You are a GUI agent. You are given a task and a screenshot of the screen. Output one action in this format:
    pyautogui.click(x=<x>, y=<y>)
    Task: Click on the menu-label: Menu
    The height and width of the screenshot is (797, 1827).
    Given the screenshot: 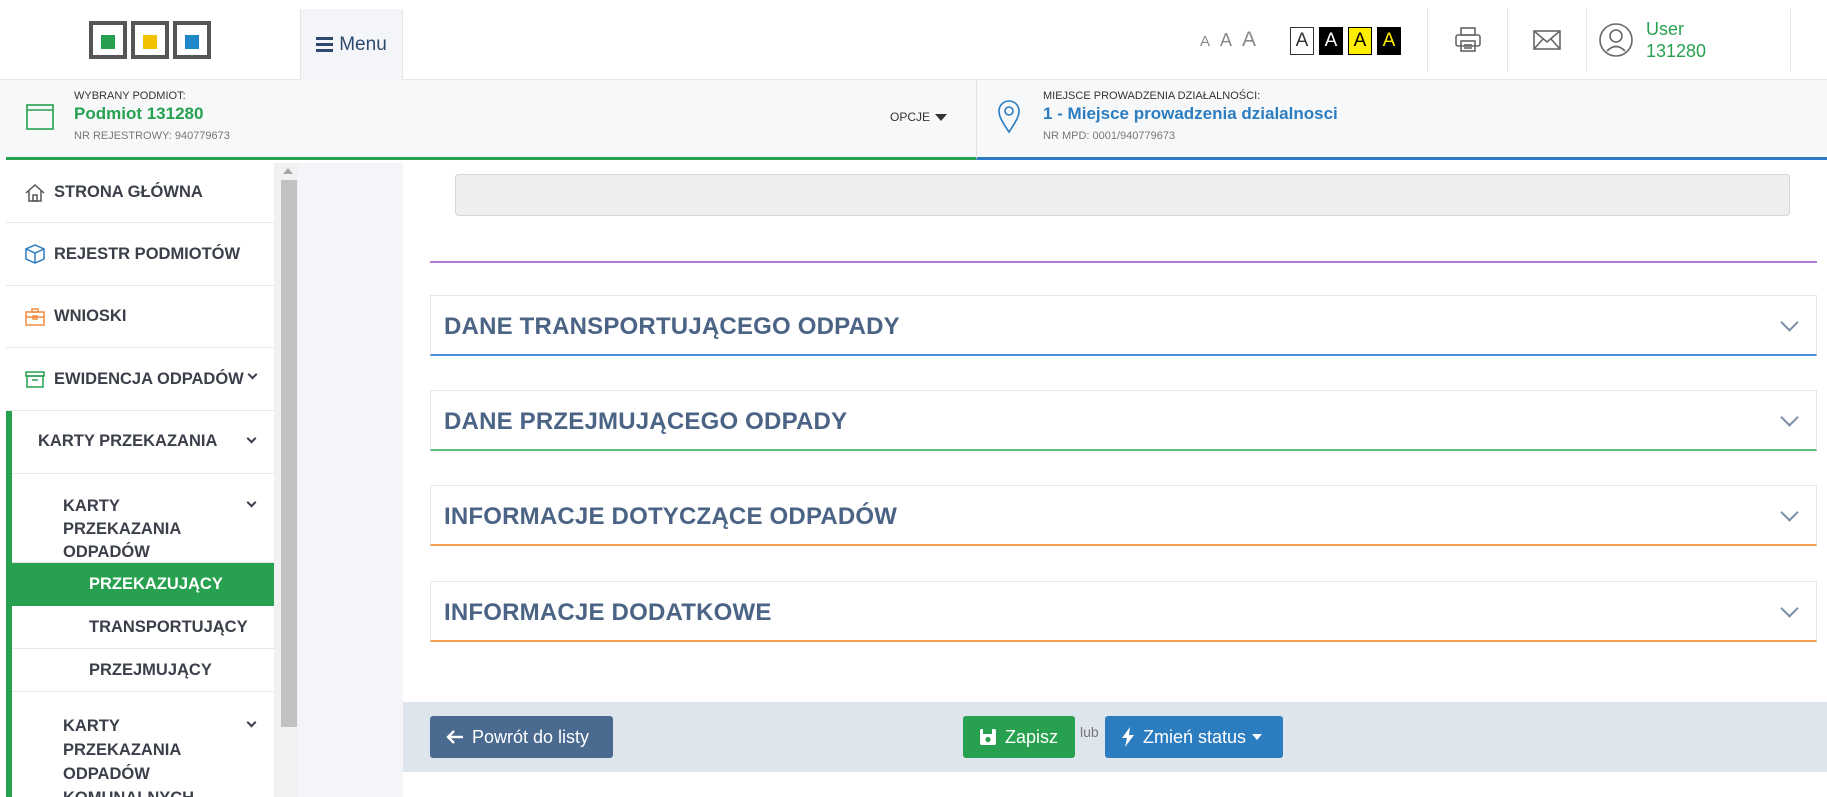 What is the action you would take?
    pyautogui.click(x=363, y=44)
    